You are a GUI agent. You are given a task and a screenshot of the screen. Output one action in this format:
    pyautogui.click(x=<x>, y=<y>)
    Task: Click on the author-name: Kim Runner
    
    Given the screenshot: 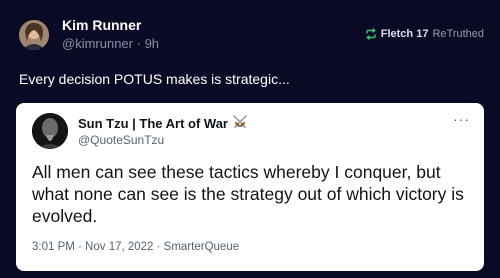 What is the action you would take?
    pyautogui.click(x=101, y=25)
    